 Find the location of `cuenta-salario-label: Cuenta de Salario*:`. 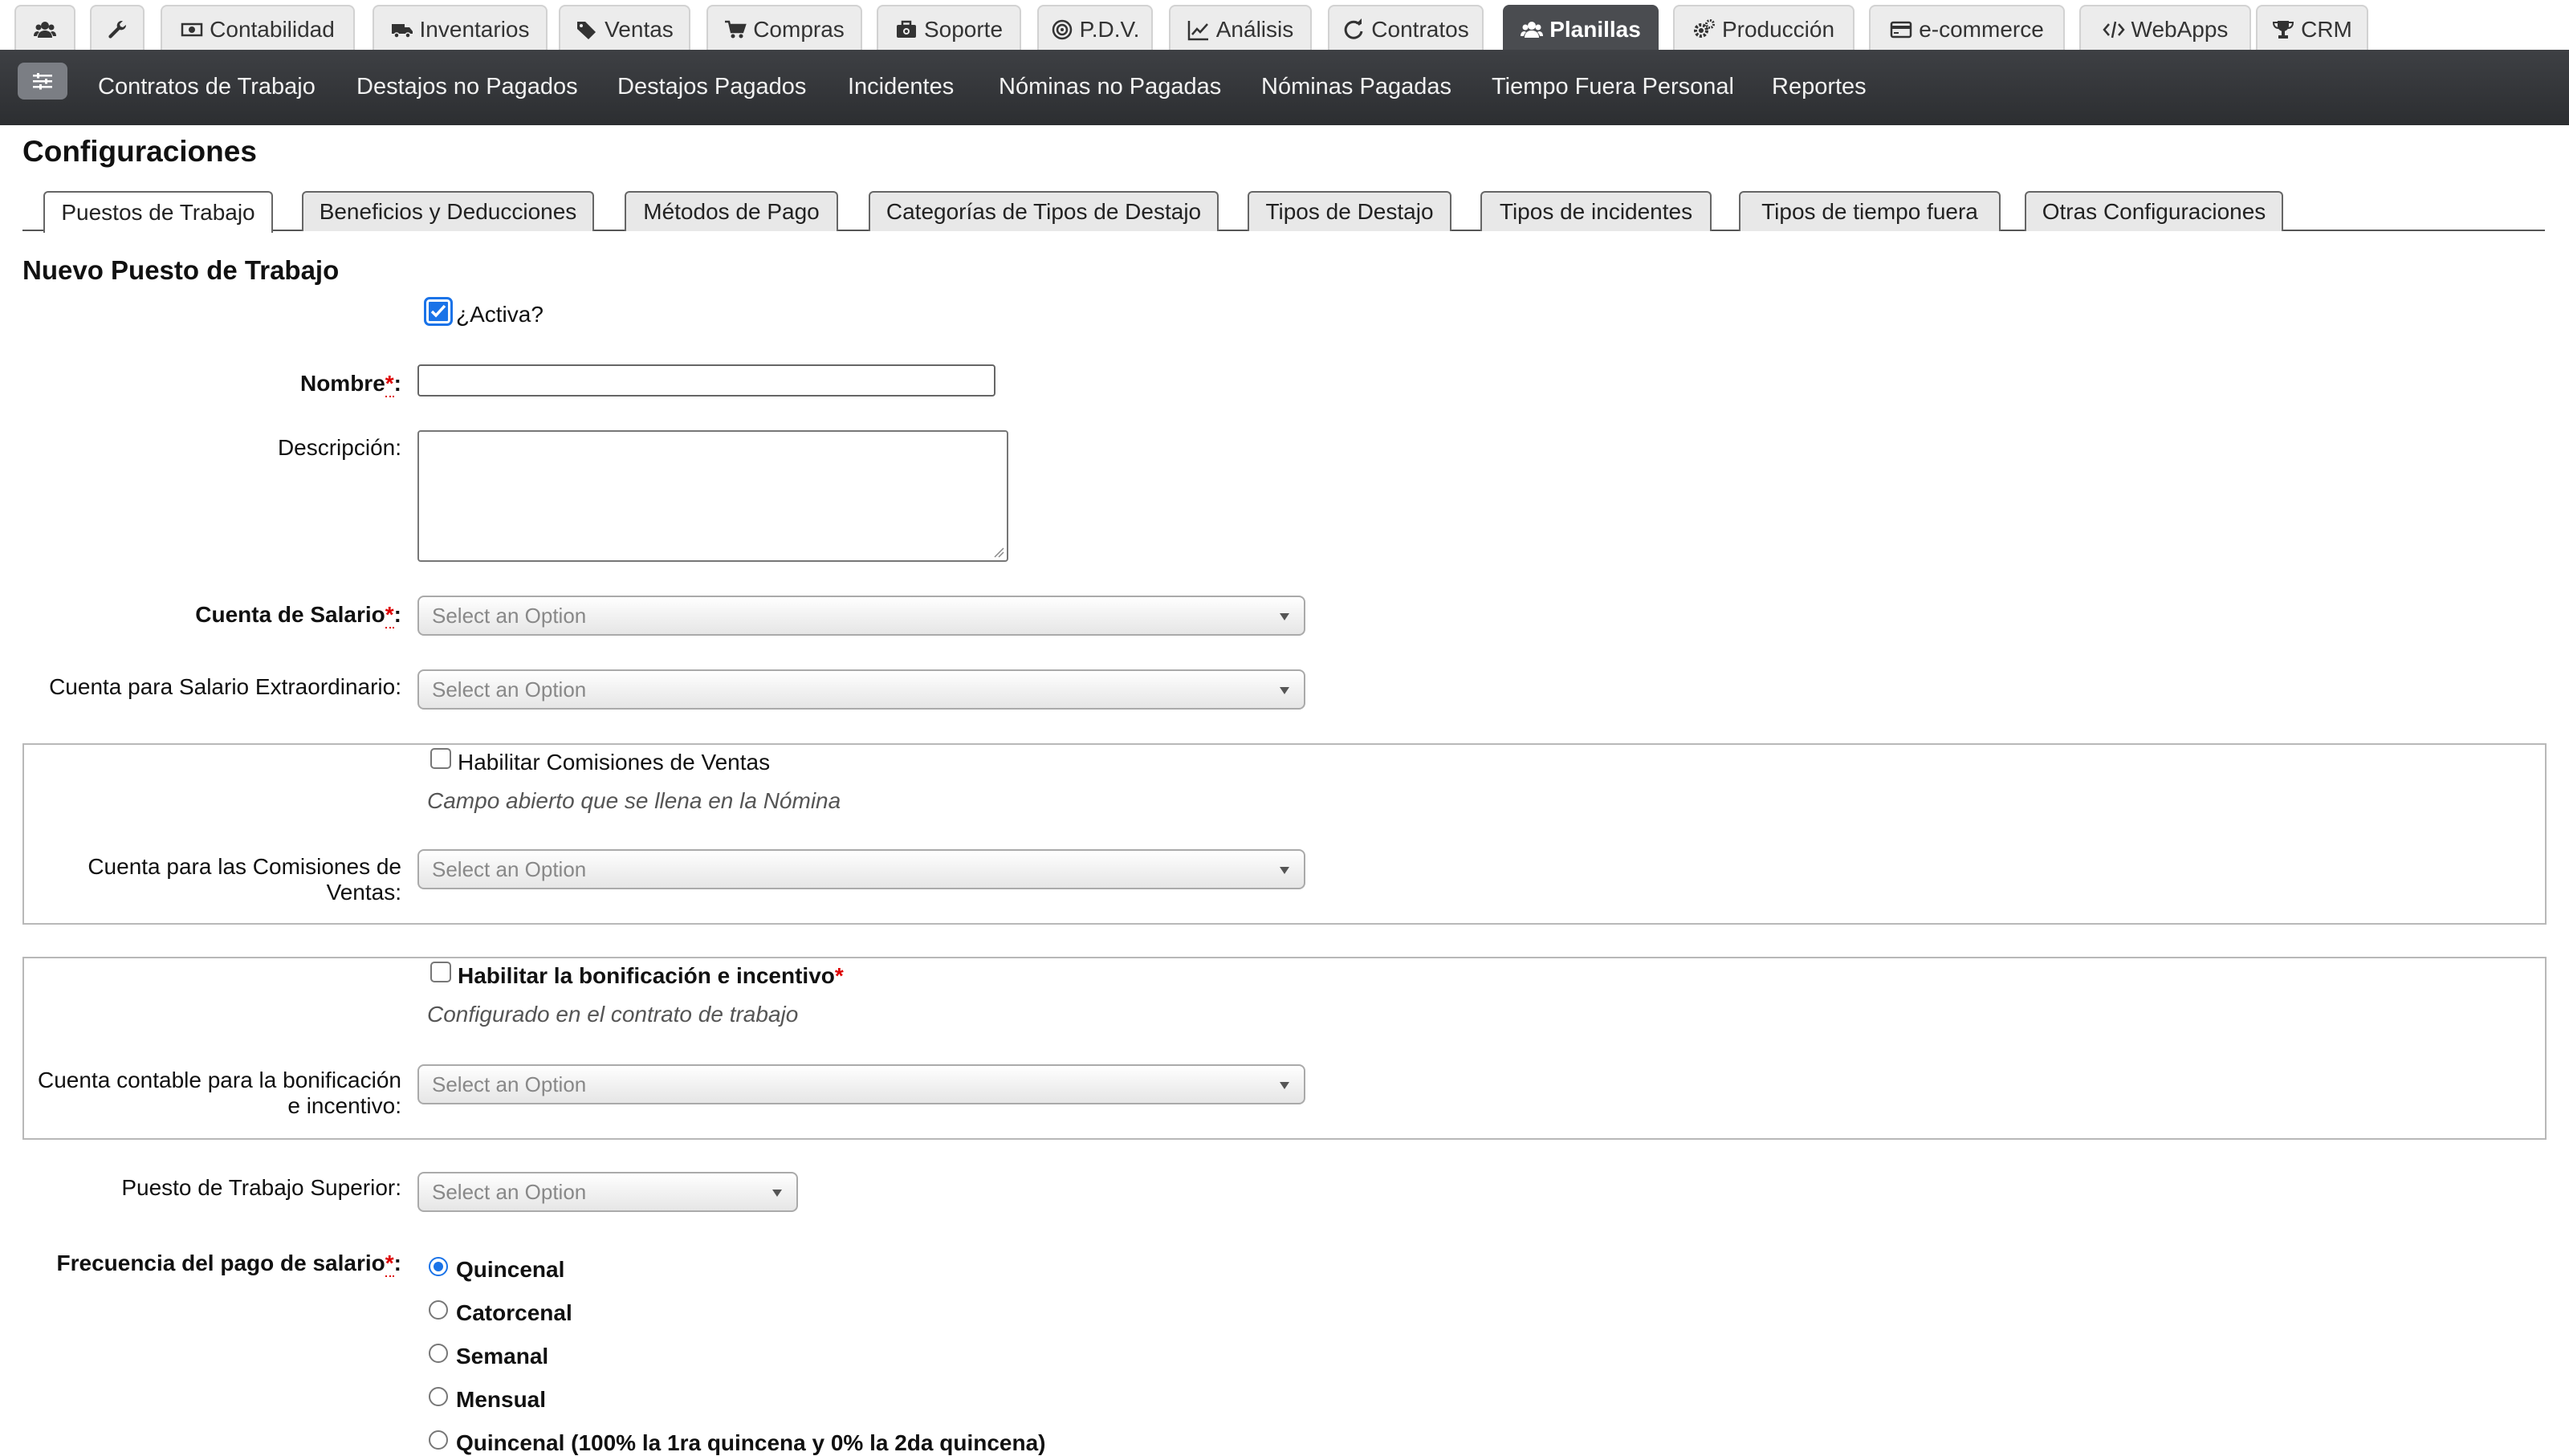

cuenta-salario-label: Cuenta de Salario*: is located at coordinates (241, 615).